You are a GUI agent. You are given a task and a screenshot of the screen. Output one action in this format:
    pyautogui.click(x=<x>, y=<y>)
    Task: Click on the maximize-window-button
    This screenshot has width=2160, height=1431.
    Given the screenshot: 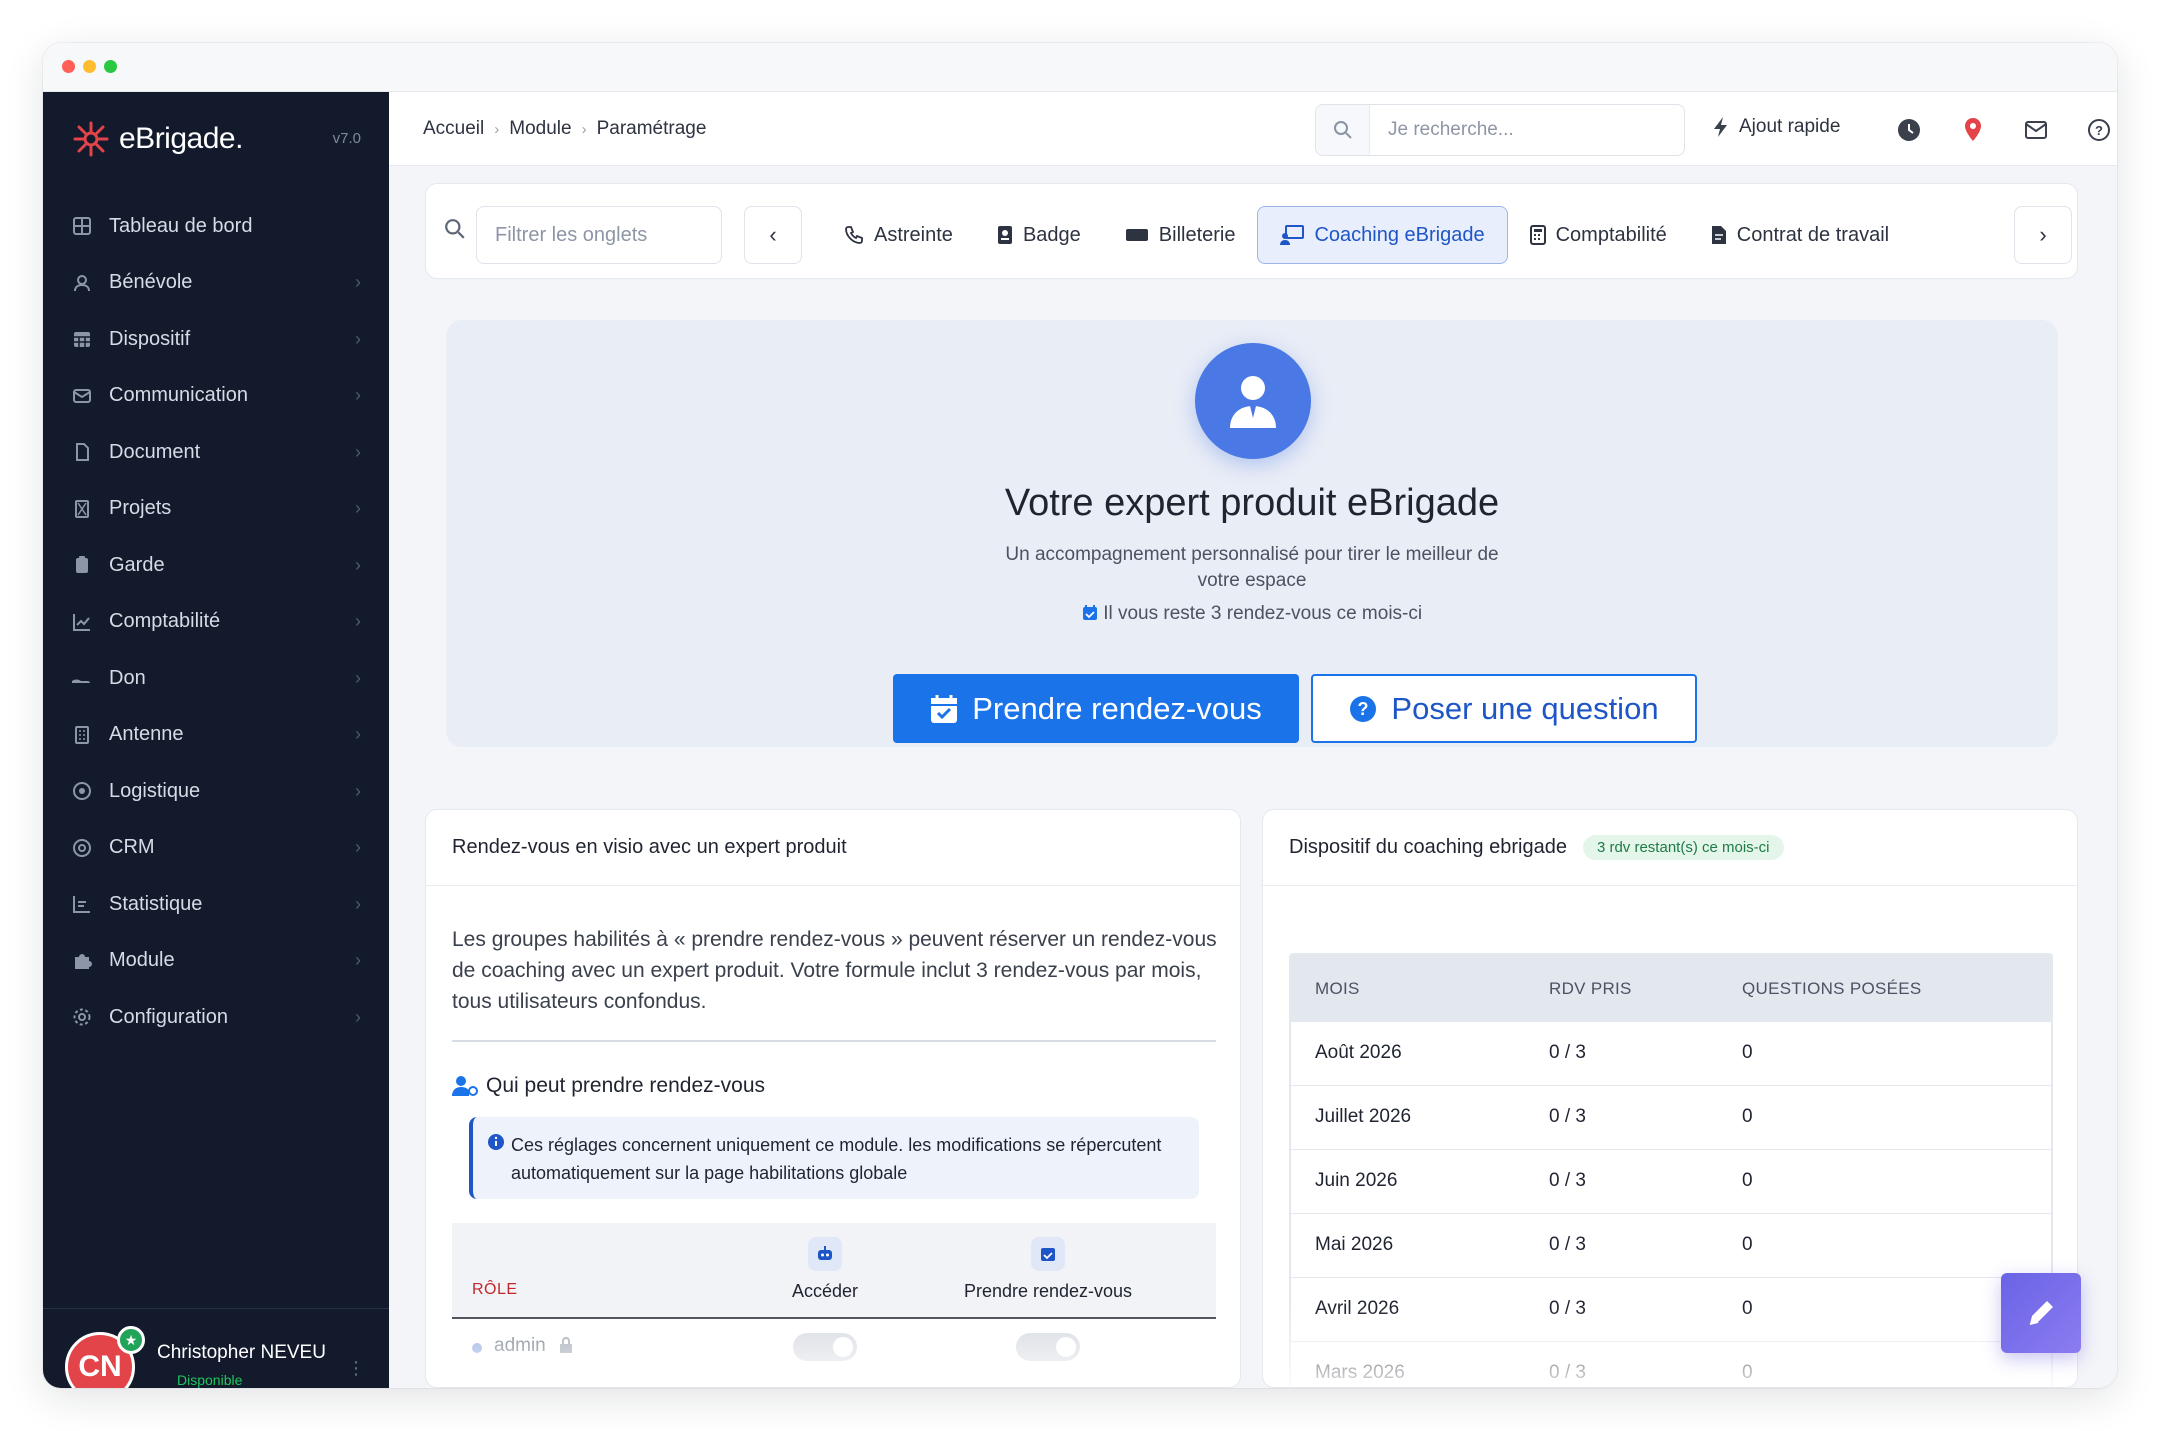 What is the action you would take?
    pyautogui.click(x=110, y=66)
    